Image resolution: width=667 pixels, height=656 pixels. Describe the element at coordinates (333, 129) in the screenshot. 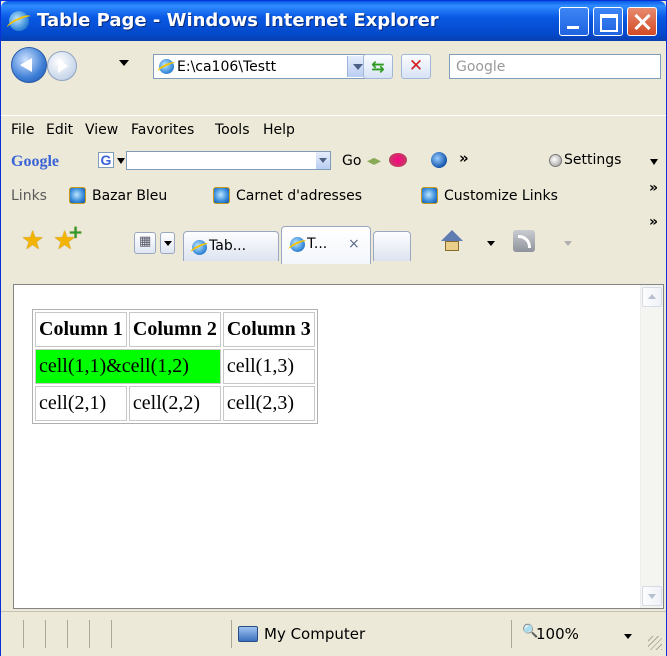

I see `menu-bar: File Edit View Favorites Tools Help` at that location.